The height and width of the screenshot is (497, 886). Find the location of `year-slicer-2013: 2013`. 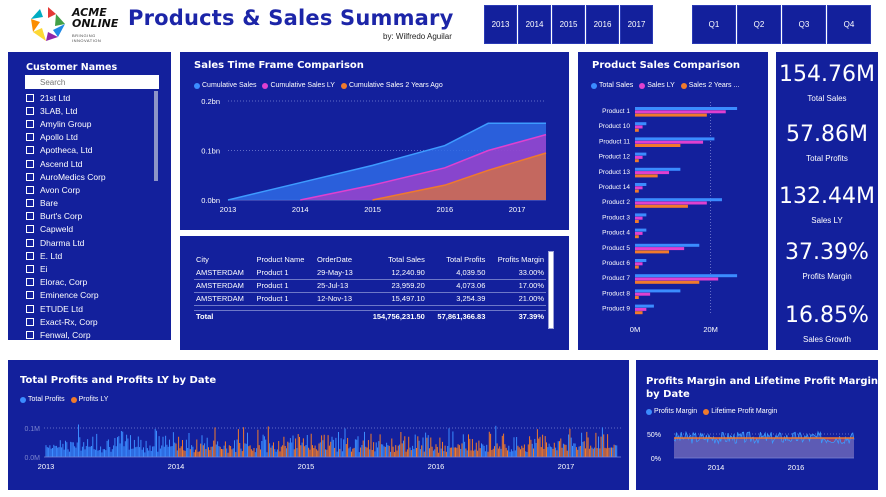

year-slicer-2013: 2013 is located at coordinates (500, 24).